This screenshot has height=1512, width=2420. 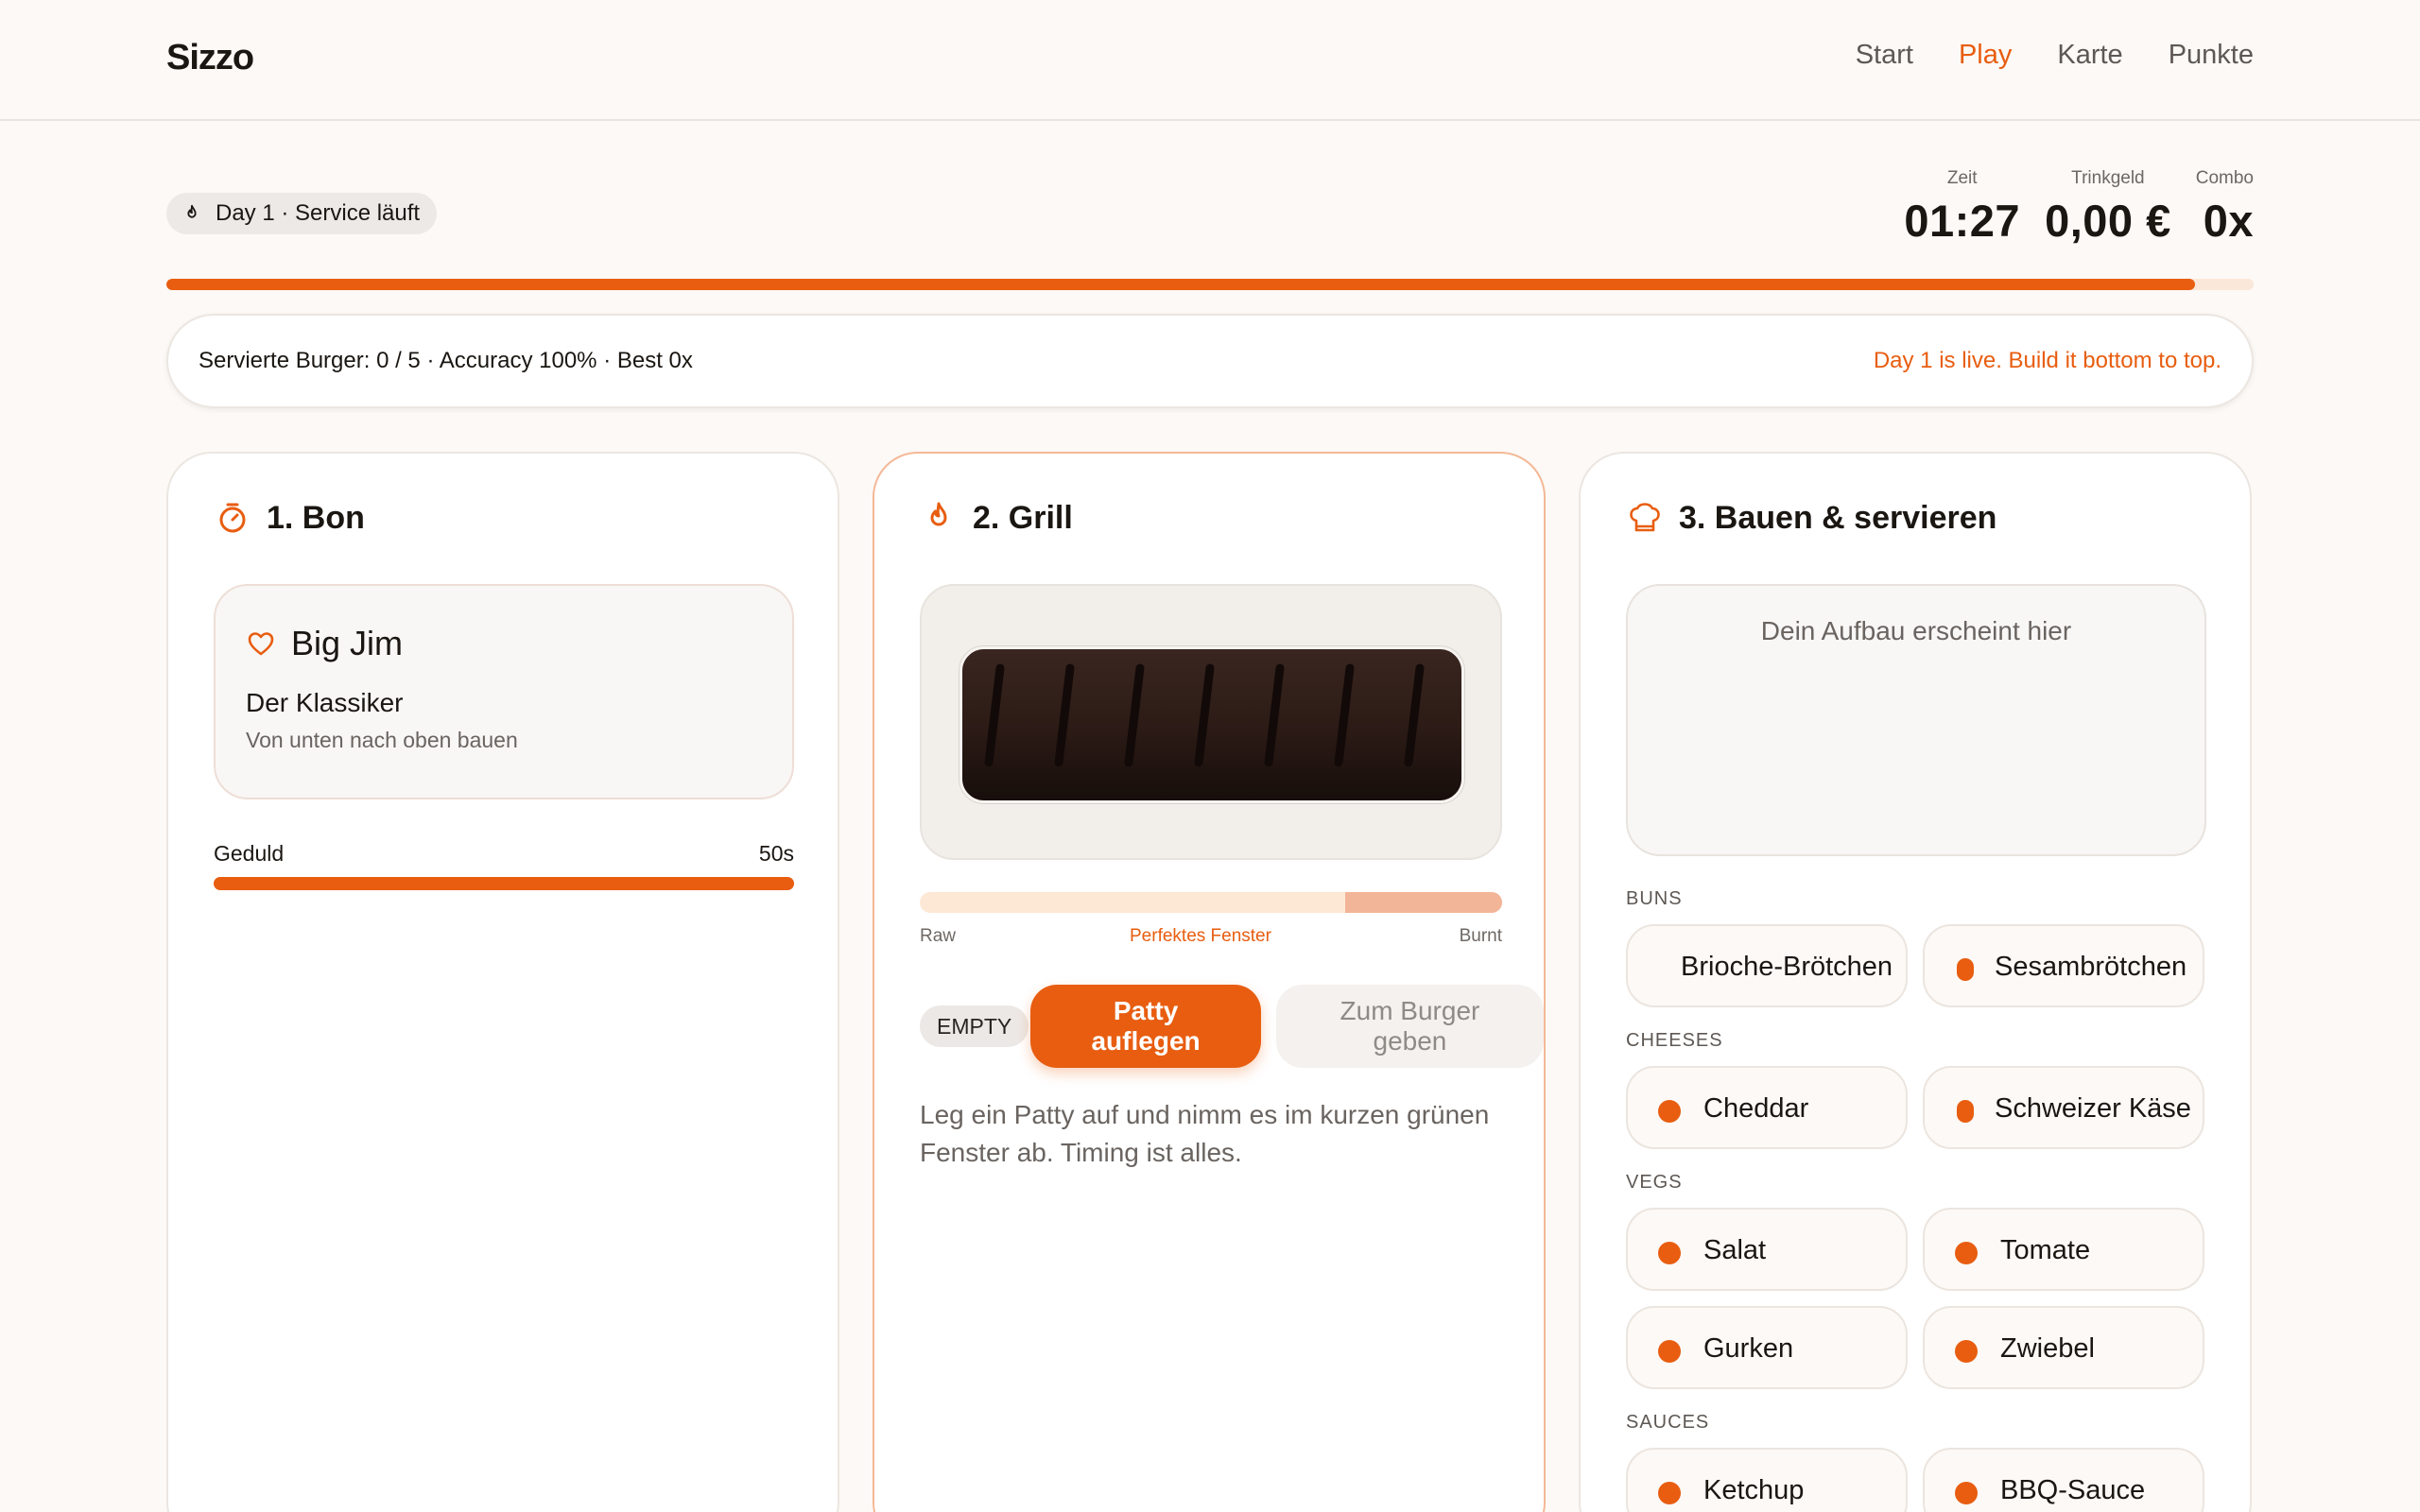 I want to click on day-status-pill: Day 1 · Service läuft, so click(x=302, y=213).